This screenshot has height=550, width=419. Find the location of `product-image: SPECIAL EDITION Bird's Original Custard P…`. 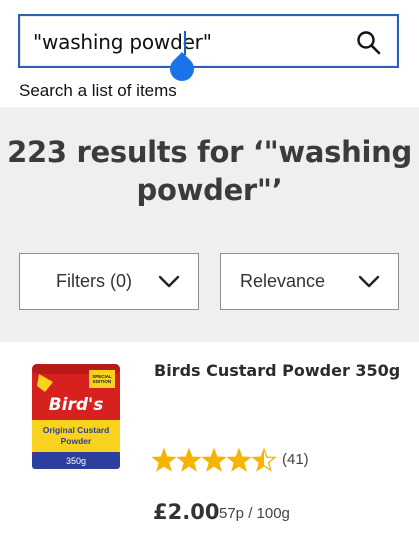

product-image: SPECIAL EDITION Bird's Original Custard P… is located at coordinates (76, 416).